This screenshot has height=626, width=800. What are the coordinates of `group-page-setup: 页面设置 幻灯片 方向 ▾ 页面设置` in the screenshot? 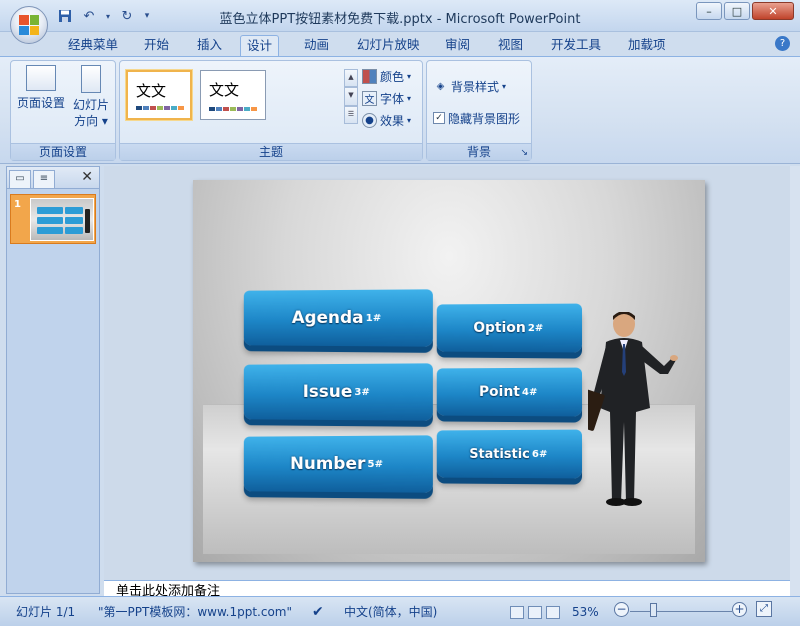 It's located at (63, 110).